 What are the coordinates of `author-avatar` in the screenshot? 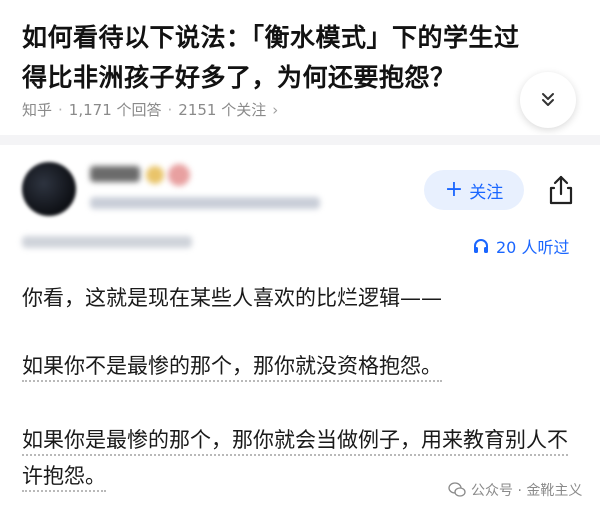 It's located at (49, 189).